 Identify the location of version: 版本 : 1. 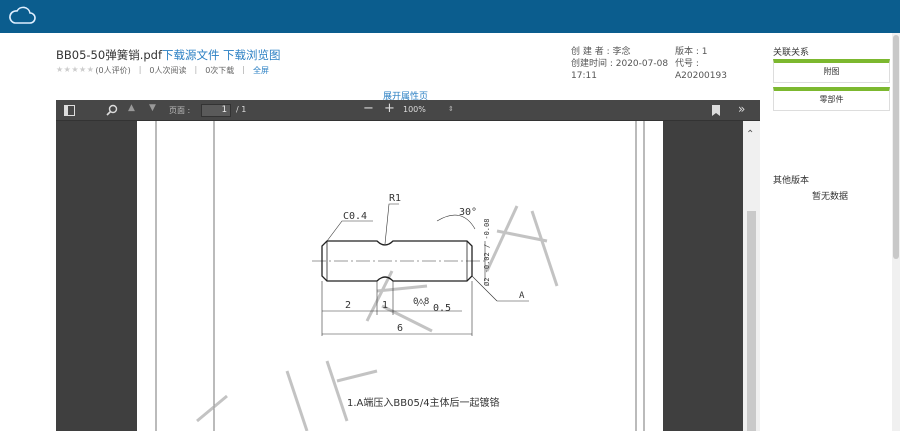
(691, 52).